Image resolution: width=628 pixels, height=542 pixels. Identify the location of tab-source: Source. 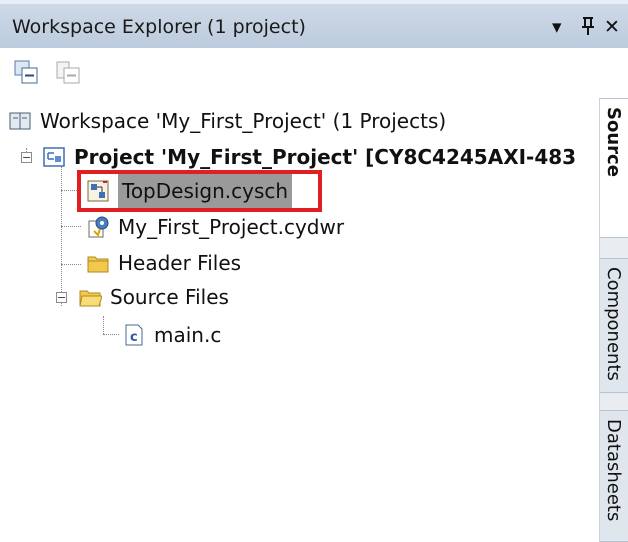
(614, 168).